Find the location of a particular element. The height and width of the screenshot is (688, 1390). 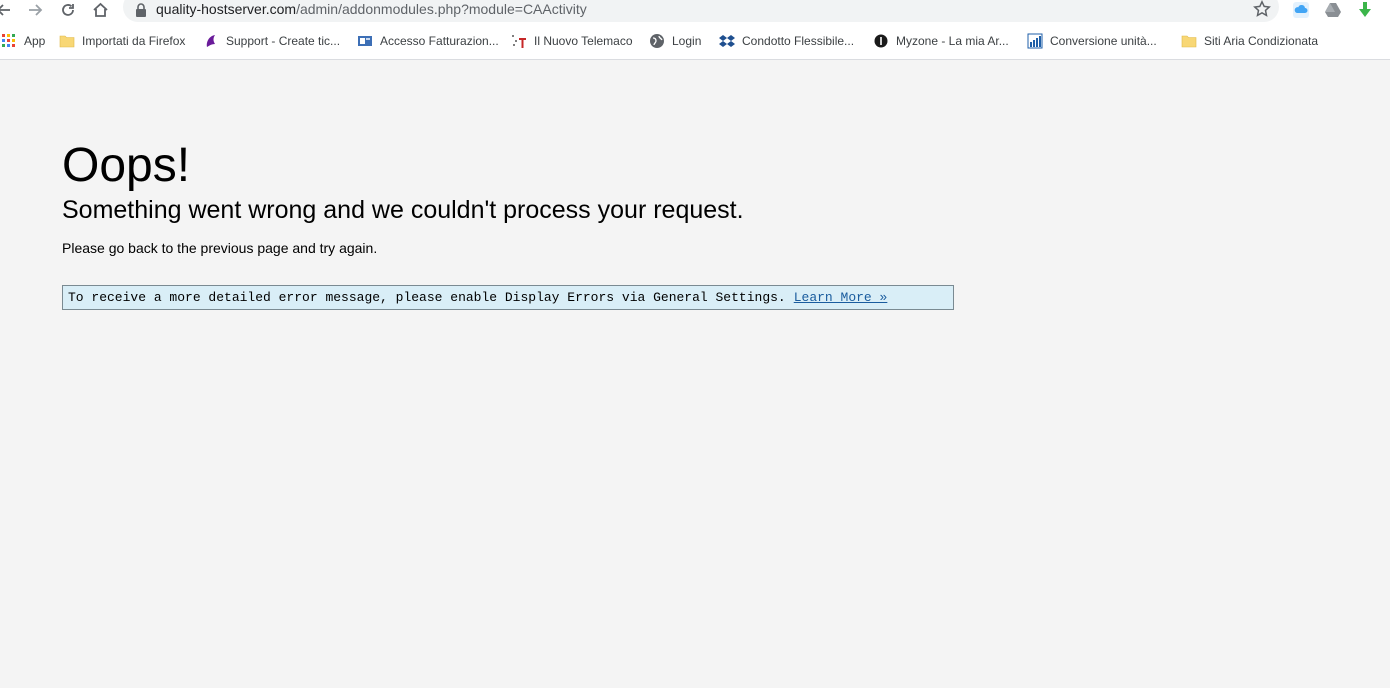

bookmark-label: Importati da Firefox is located at coordinates (134, 41).